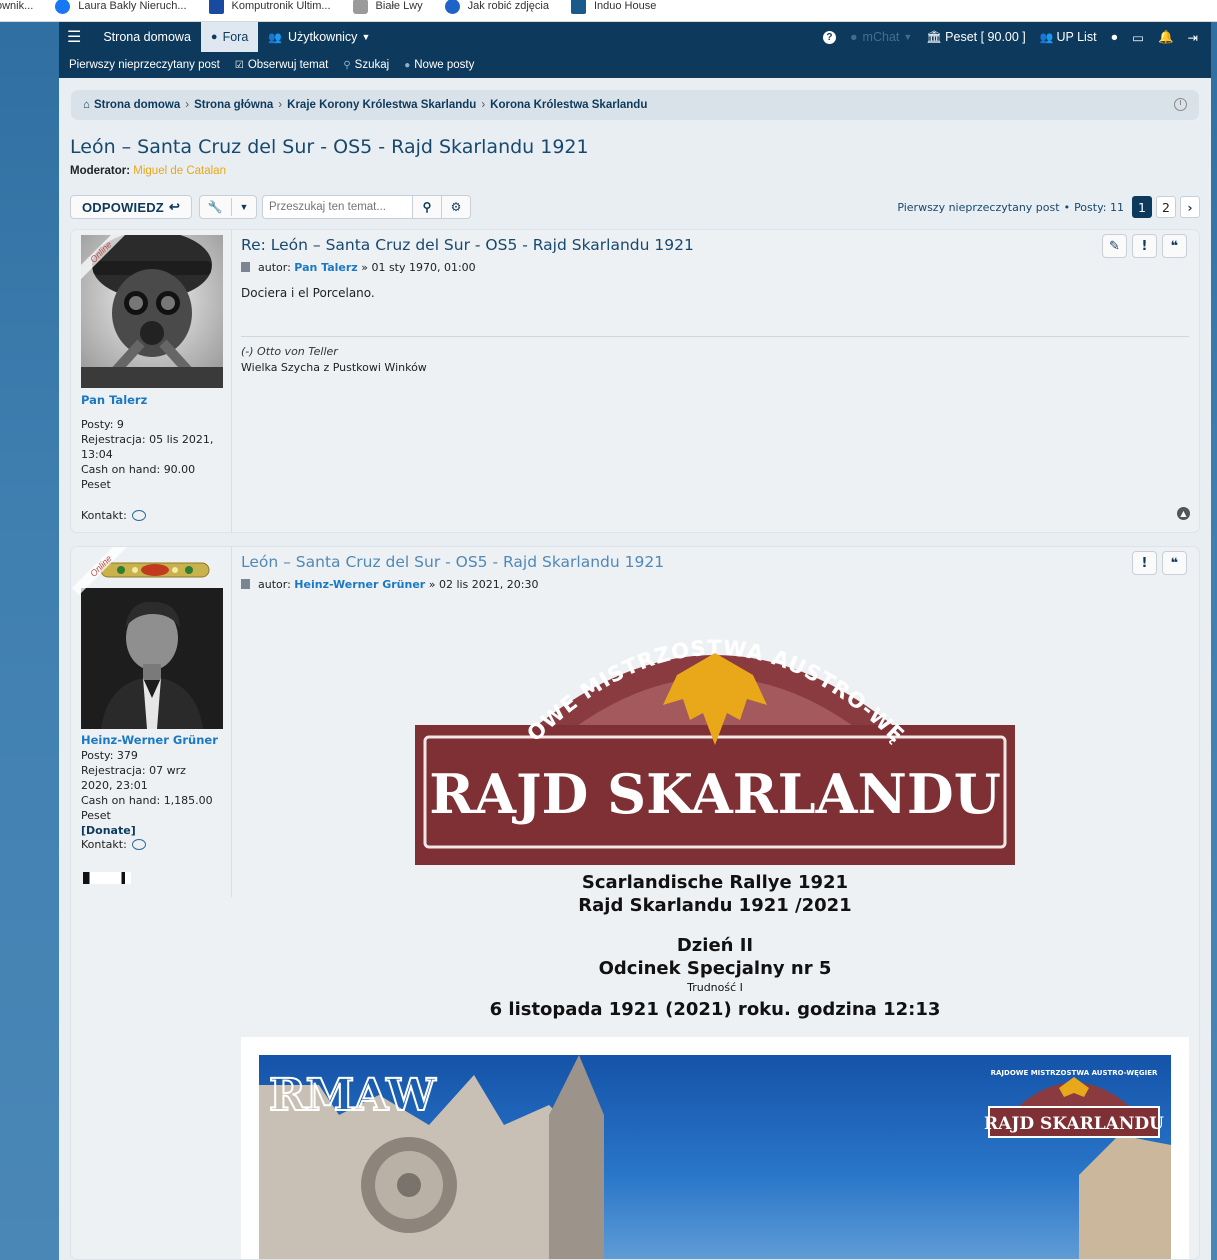 The image size is (1217, 1260). Describe the element at coordinates (908, 37) in the screenshot. I see `chevron-down-icon: ▼` at that location.